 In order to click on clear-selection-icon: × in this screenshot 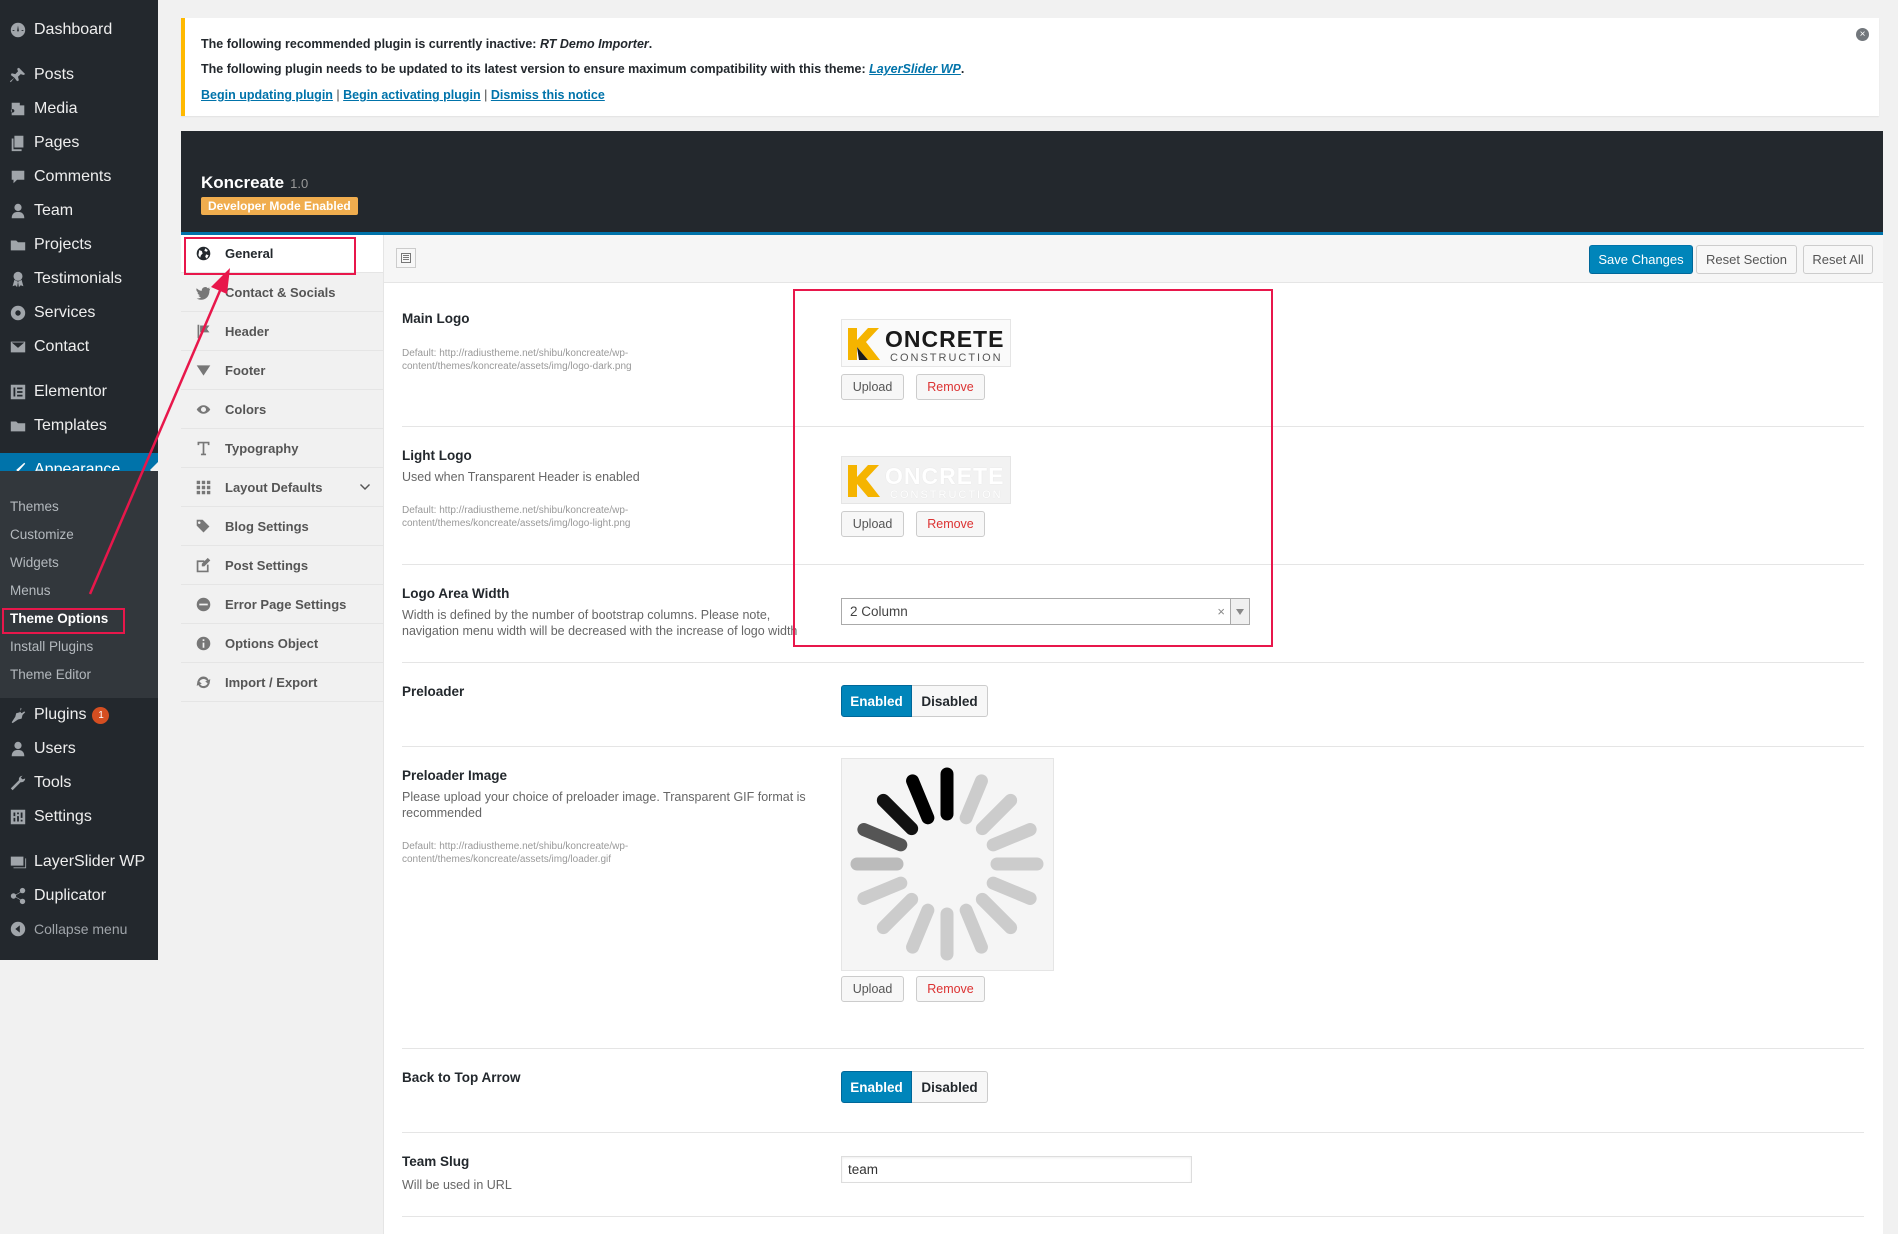, I will do `click(1221, 611)`.